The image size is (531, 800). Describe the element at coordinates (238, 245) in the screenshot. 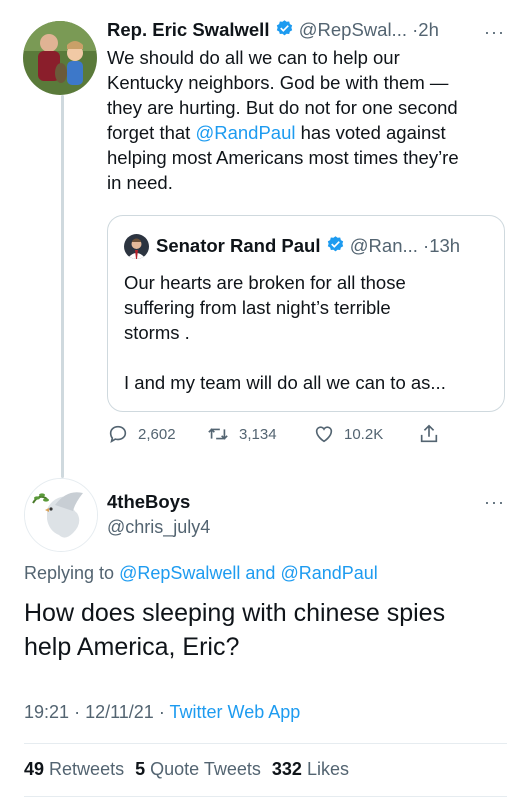

I see `quote-author-name: Senator Rand Paul` at that location.